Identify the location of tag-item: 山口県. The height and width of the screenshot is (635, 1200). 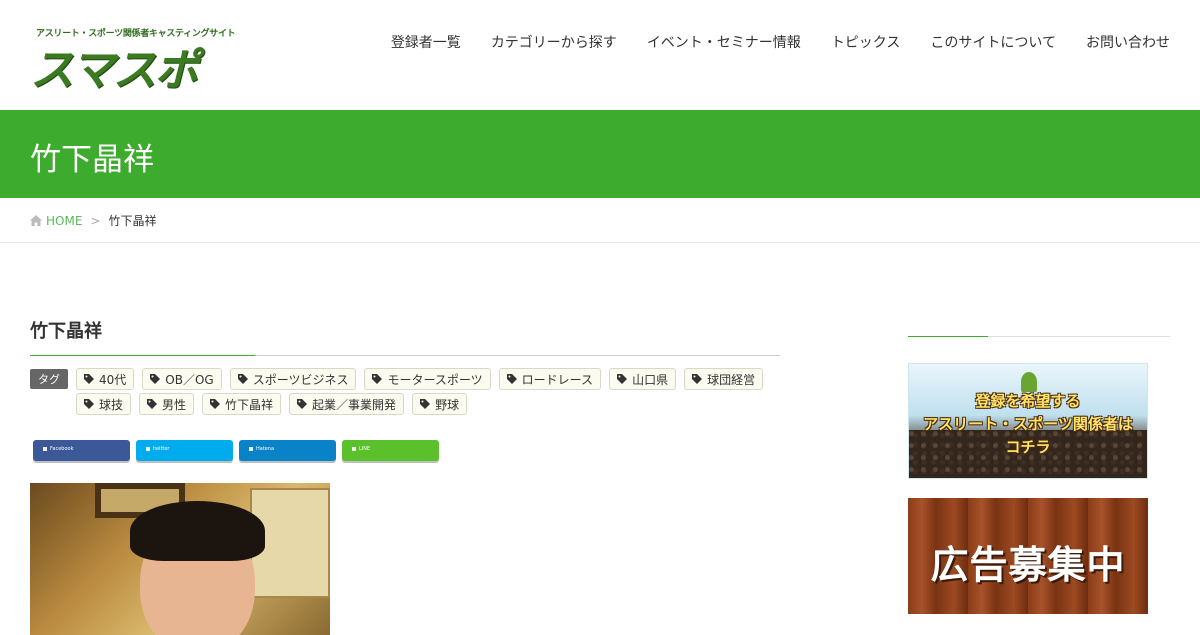
(643, 379).